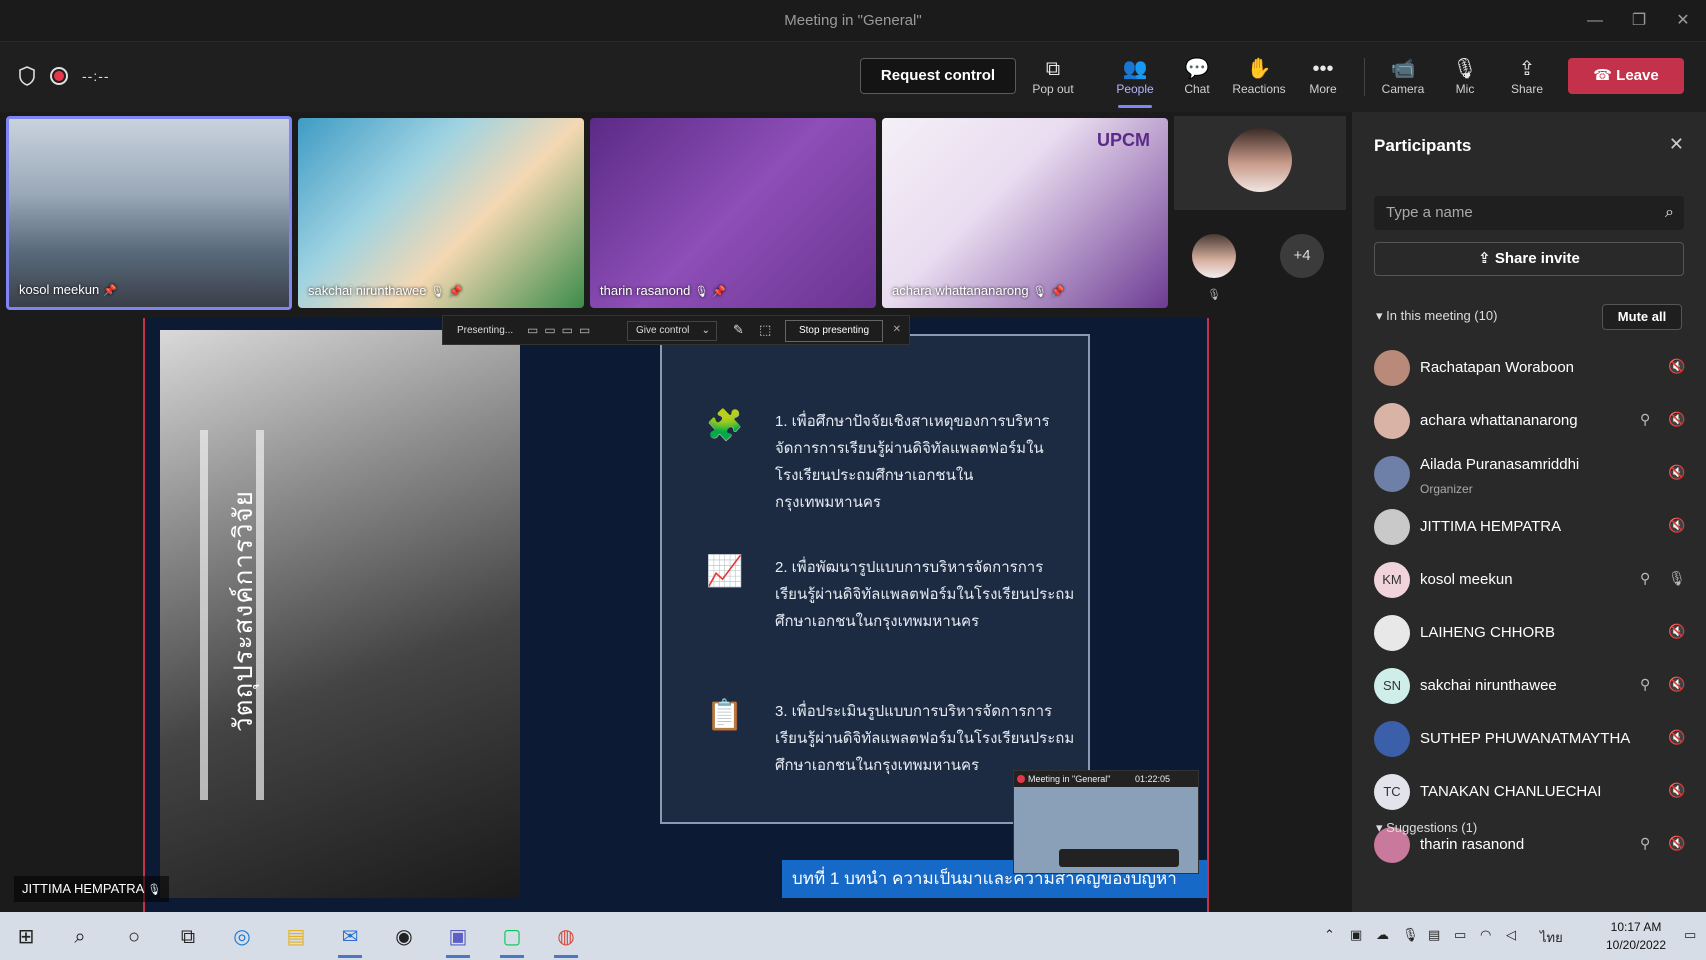 The height and width of the screenshot is (960, 1706). Describe the element at coordinates (1382, 935) in the screenshot. I see `onedrive-icon: ☁` at that location.